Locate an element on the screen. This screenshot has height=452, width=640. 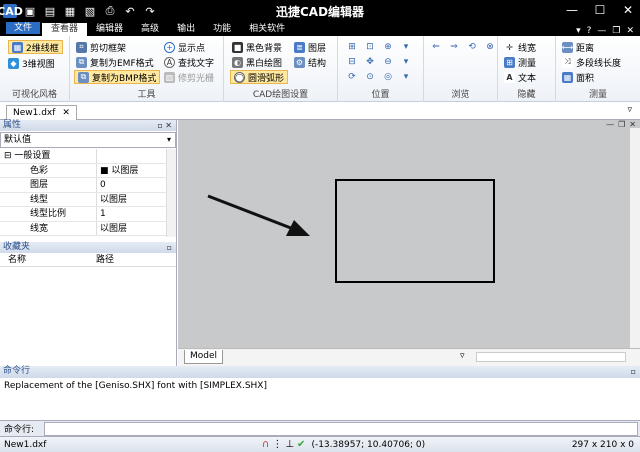
maximize-button: ☐ is located at coordinates (600, 10).